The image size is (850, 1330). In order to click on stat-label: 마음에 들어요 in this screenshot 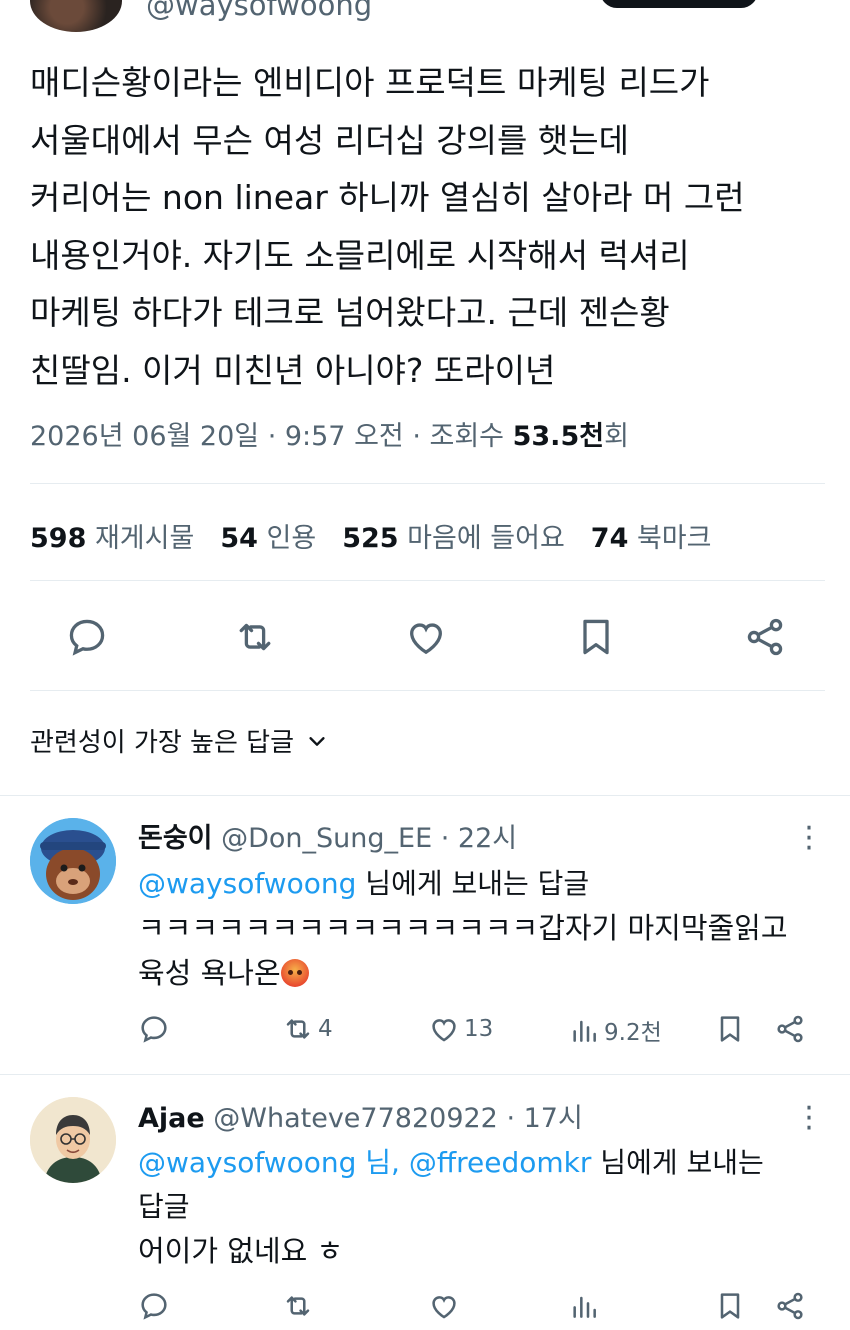, I will do `click(486, 538)`.